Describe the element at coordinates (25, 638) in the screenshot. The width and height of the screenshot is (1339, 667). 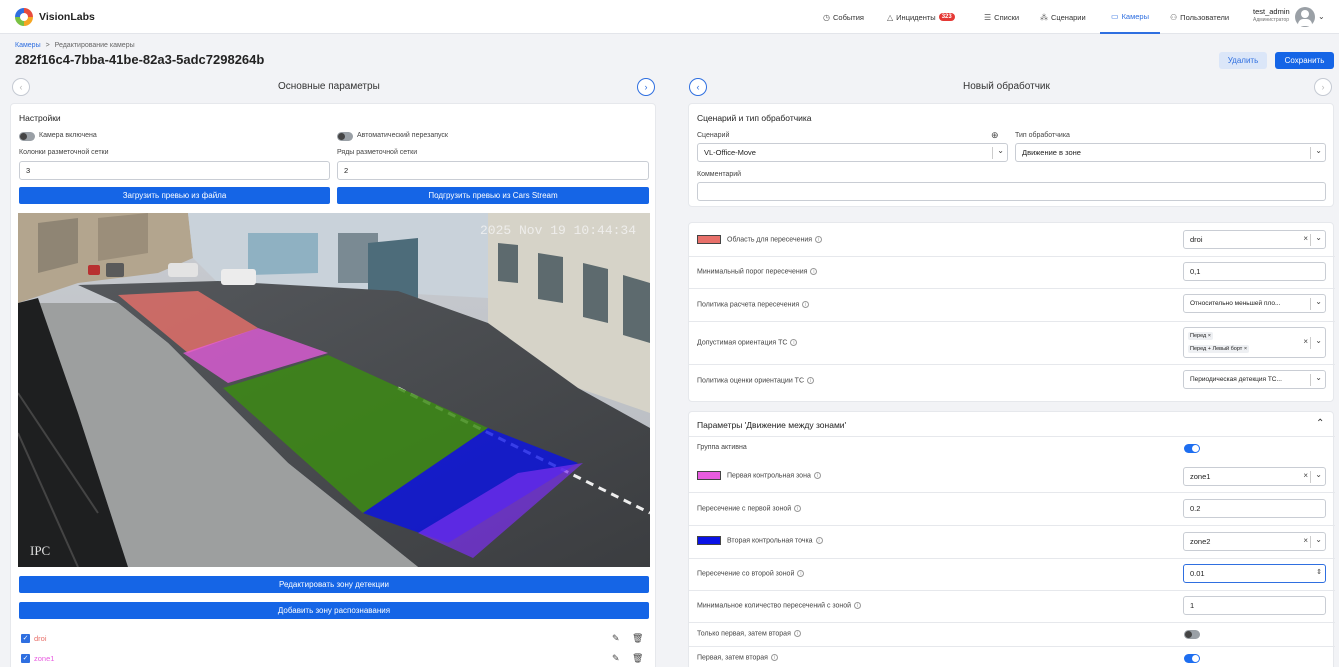
I see `zone-droi-checkbox: ✓` at that location.